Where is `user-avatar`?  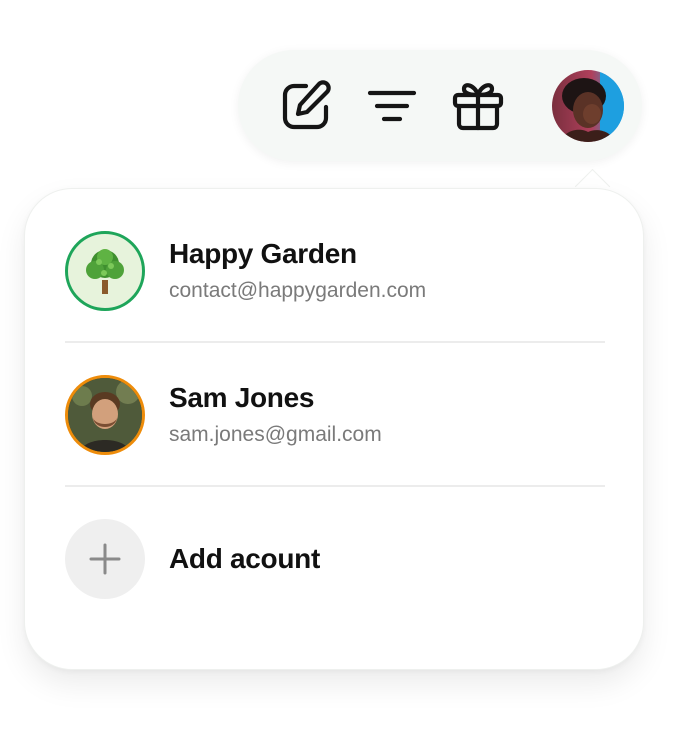 user-avatar is located at coordinates (588, 106).